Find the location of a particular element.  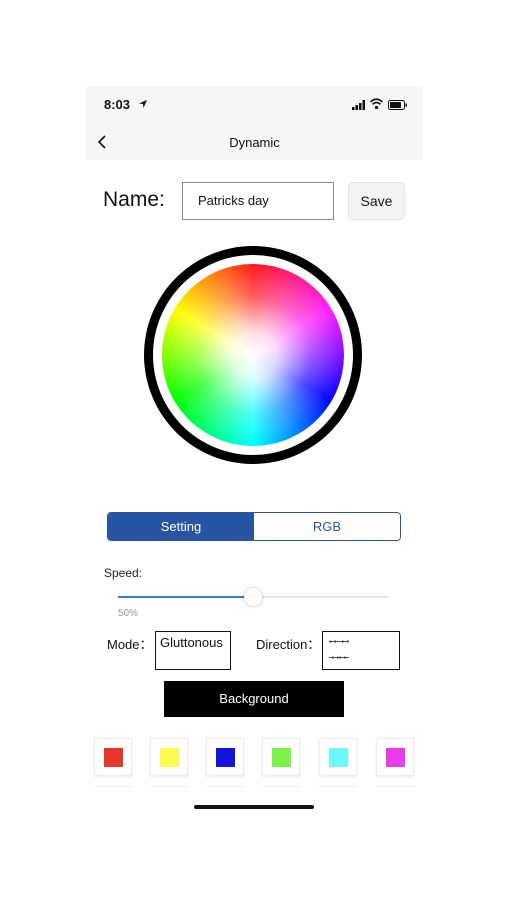

speed-value: 50% is located at coordinates (128, 613).